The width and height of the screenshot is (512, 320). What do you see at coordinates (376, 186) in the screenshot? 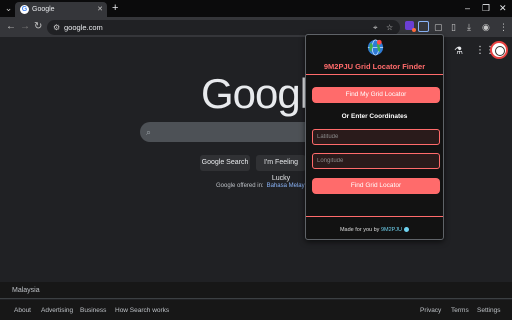
I see `find-grid-locator-button: Find Grid Locator` at bounding box center [376, 186].